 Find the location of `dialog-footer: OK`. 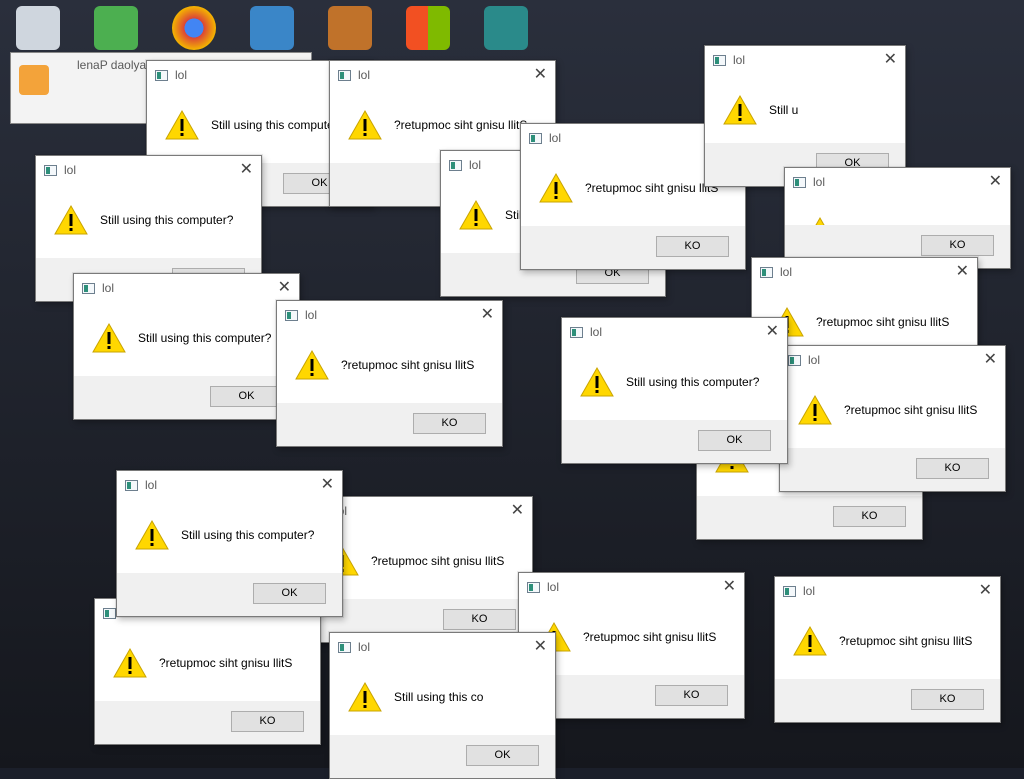

dialog-footer: OK is located at coordinates (186, 397).